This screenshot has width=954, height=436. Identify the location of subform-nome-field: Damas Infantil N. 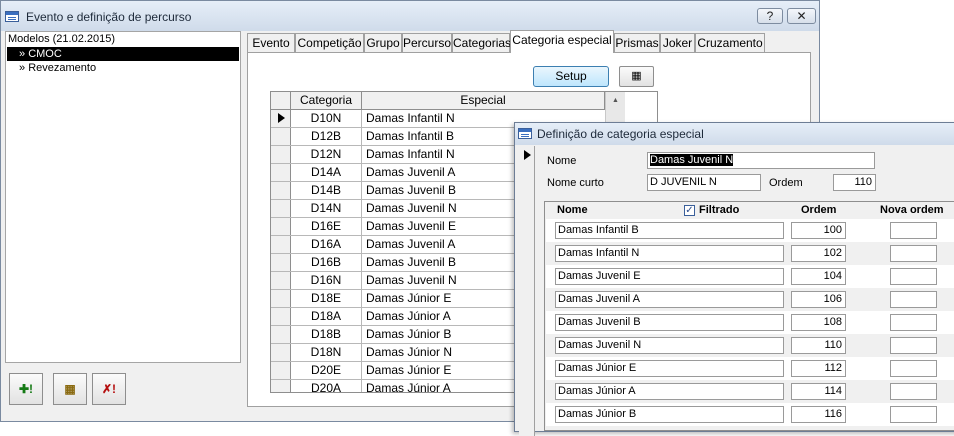
(669, 253).